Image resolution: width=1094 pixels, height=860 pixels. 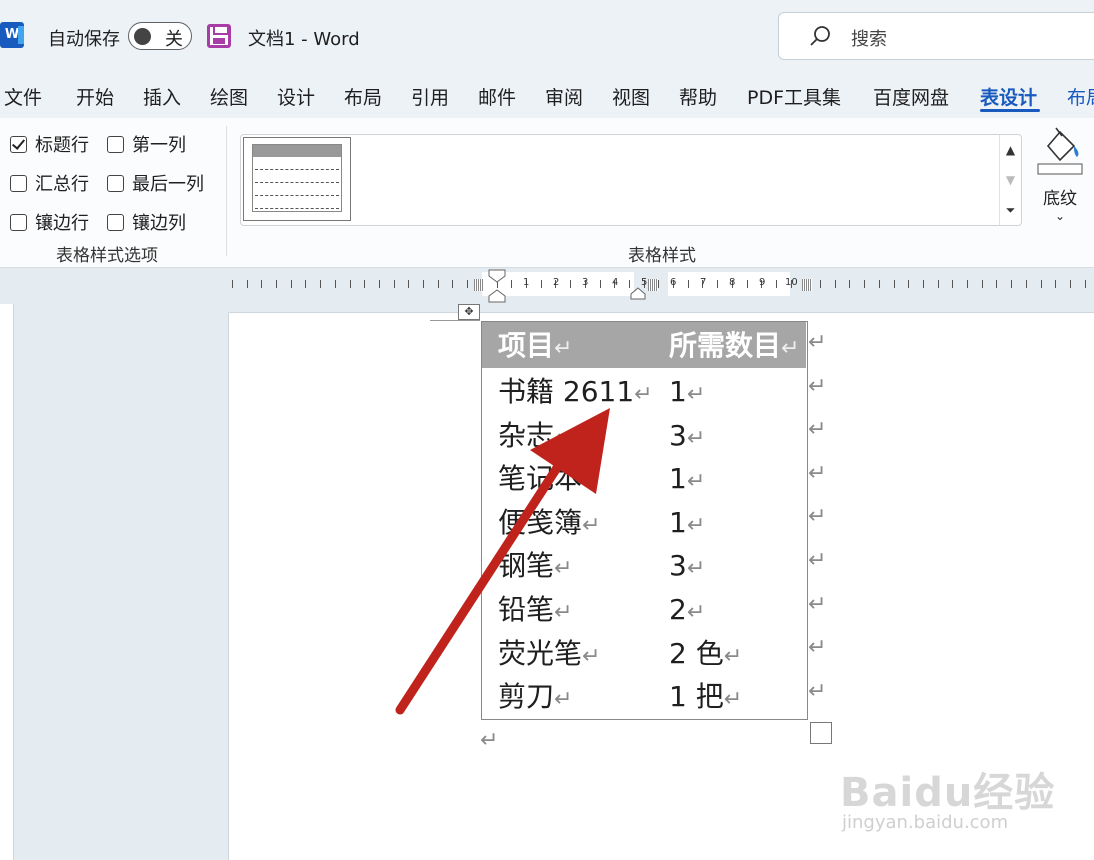 I want to click on tab-references: 引用, so click(x=430, y=96).